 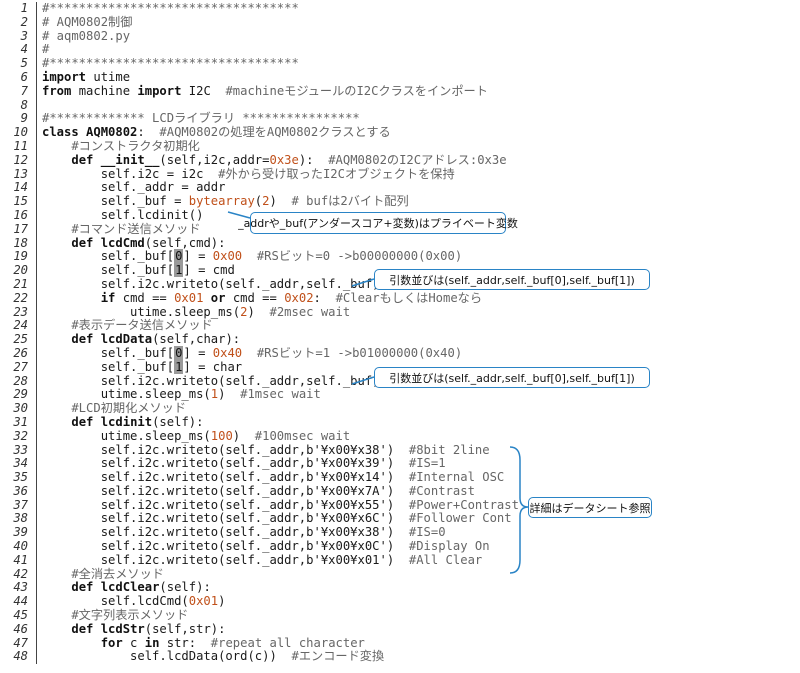 I want to click on callout-private-vars: _addrや_buf(アンダースコア+変数)はプライベート変数, so click(x=378, y=223).